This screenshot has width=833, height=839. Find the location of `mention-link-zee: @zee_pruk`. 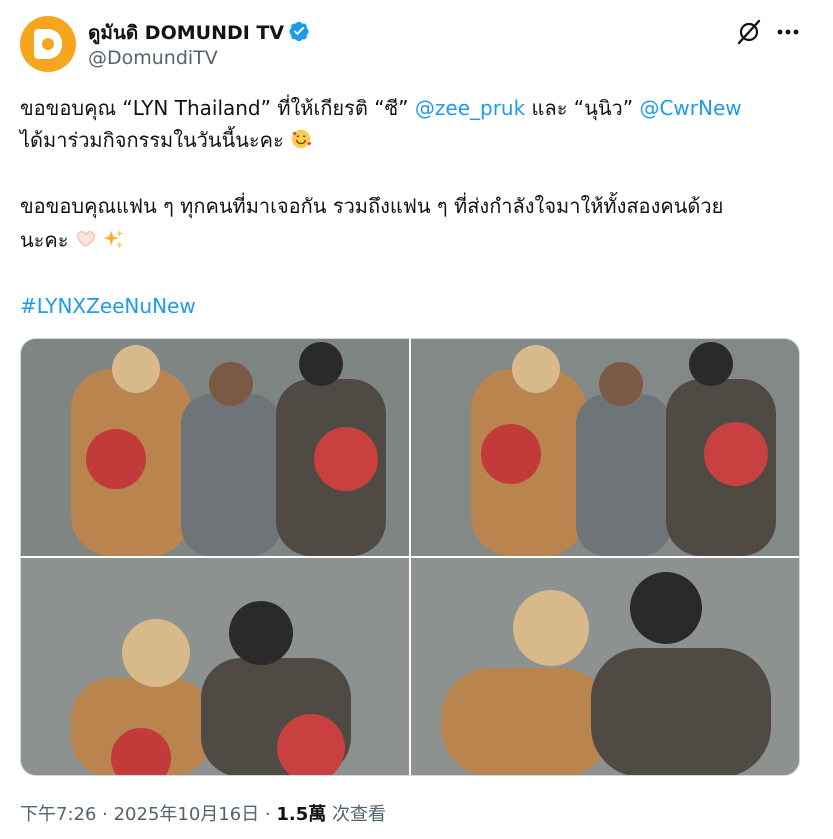

mention-link-zee: @zee_pruk is located at coordinates (470, 108).